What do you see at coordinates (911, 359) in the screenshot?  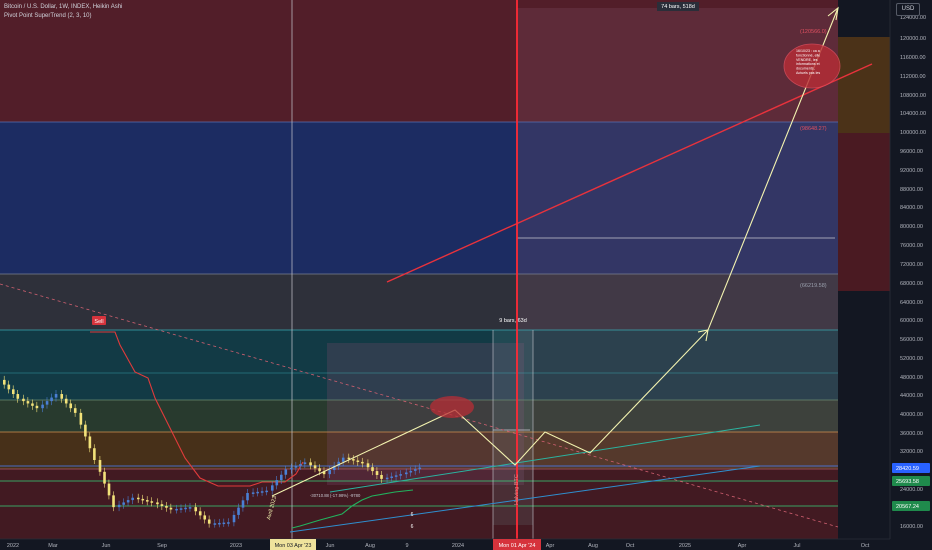 I see `y-tick-label: 52000.00` at bounding box center [911, 359].